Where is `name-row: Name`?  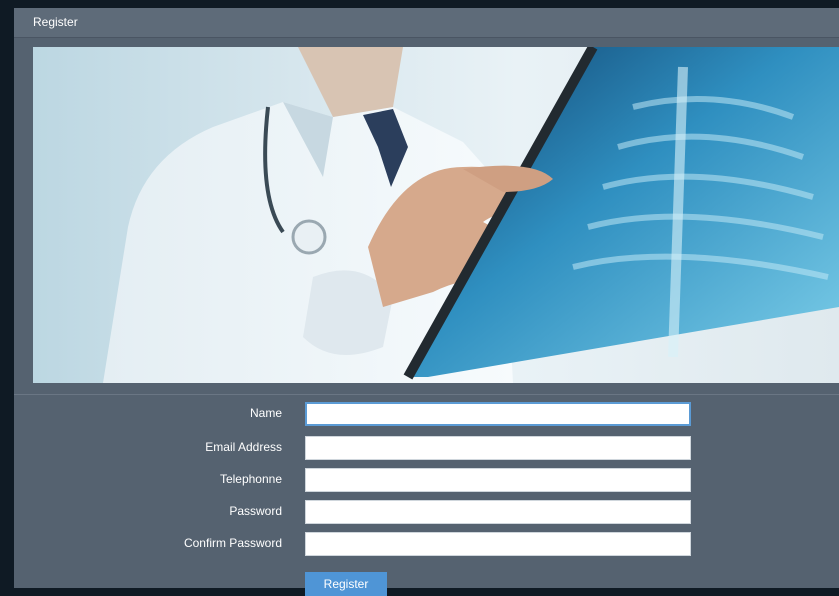
name-row: Name is located at coordinates (426, 414).